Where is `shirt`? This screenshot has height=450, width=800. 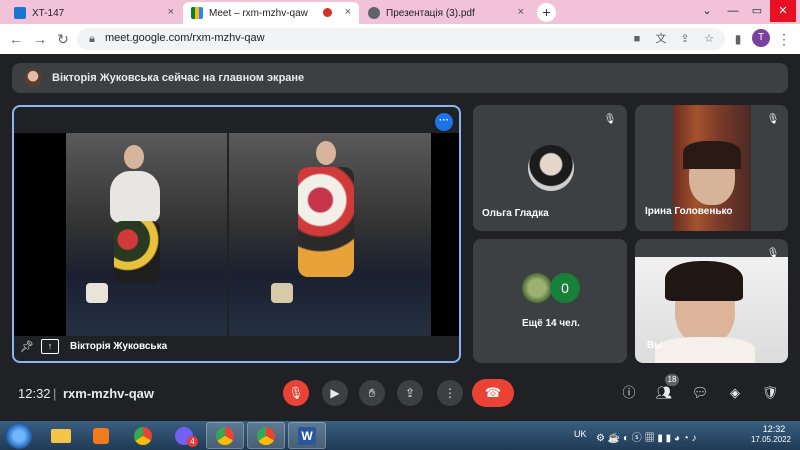 shirt is located at coordinates (705, 350).